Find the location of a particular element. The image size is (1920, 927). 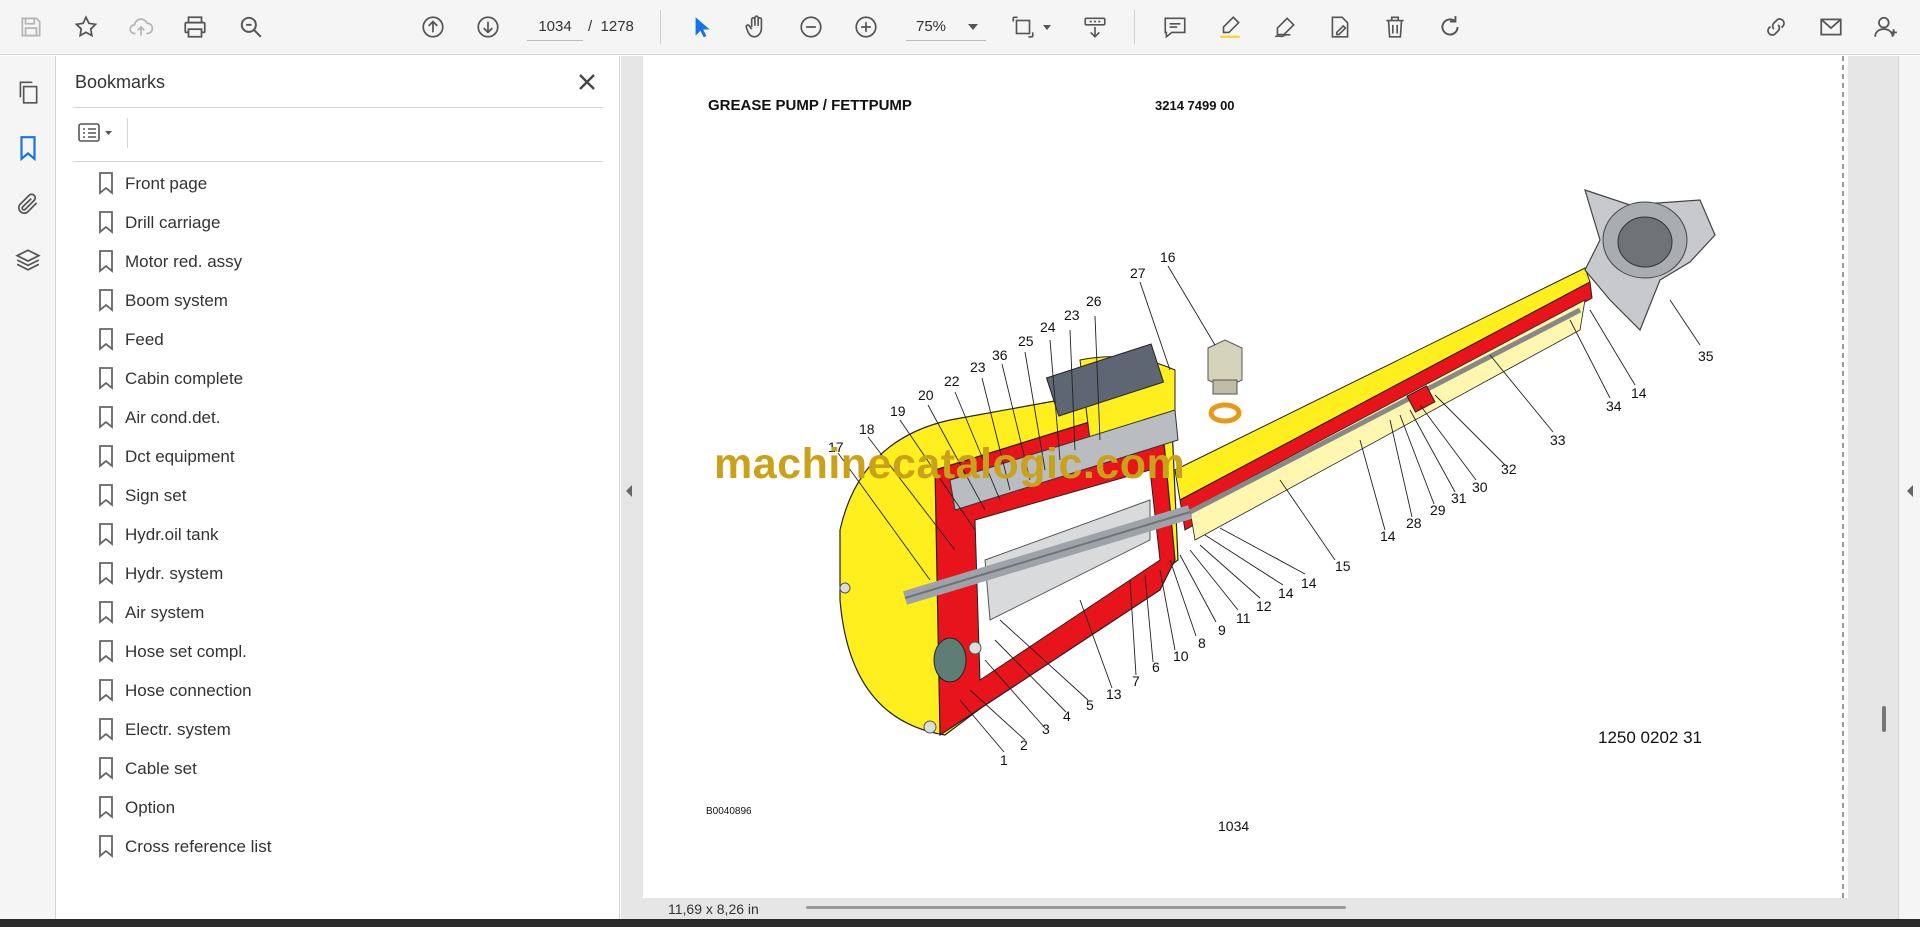

select-cursor-icon is located at coordinates (701, 27).